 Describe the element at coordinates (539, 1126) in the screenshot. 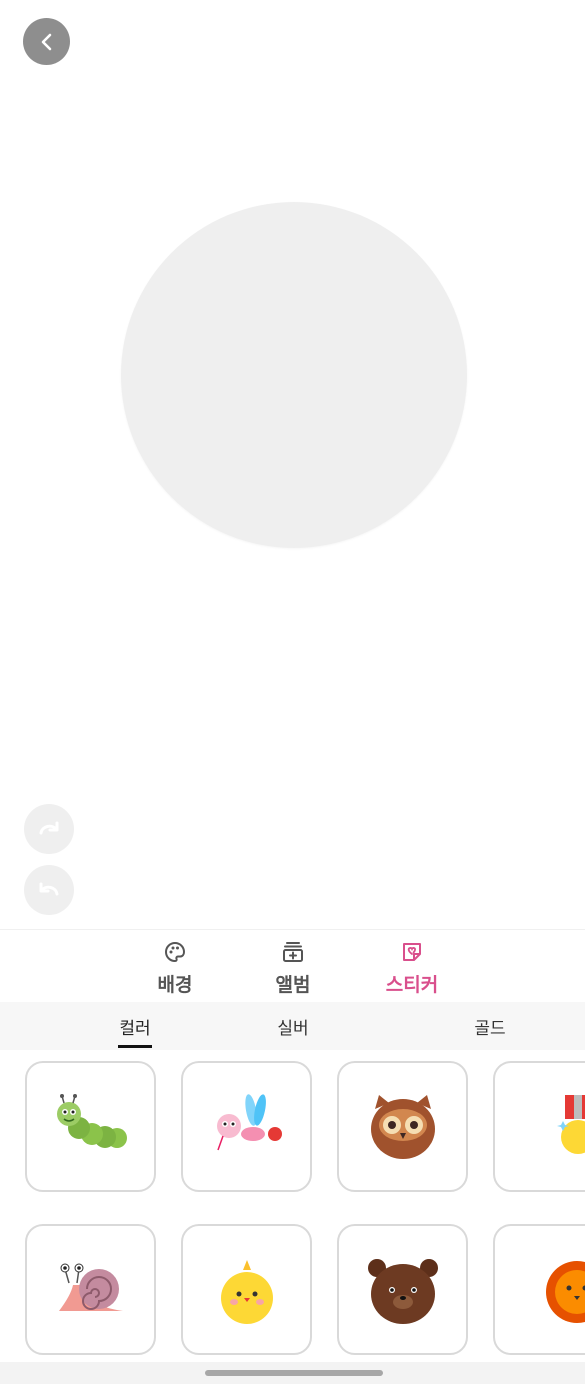

I see `sticker-medal` at that location.